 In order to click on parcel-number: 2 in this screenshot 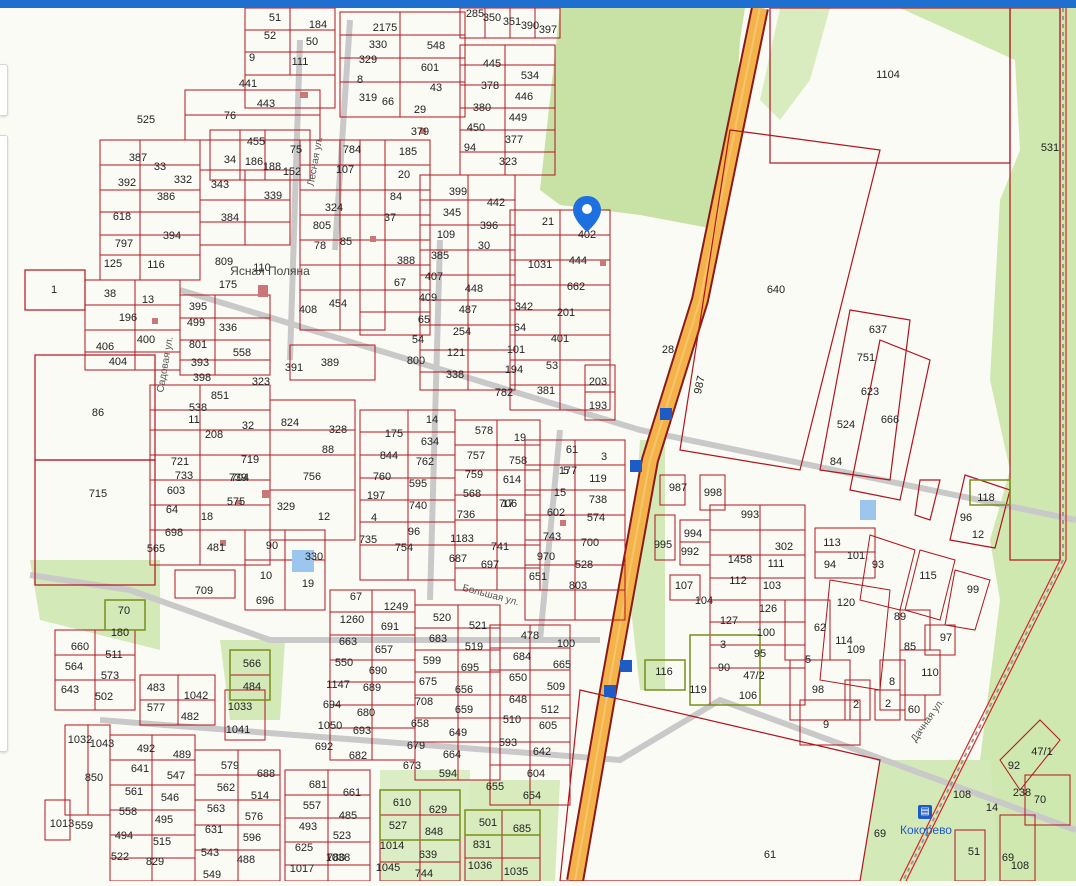, I will do `click(856, 705)`.